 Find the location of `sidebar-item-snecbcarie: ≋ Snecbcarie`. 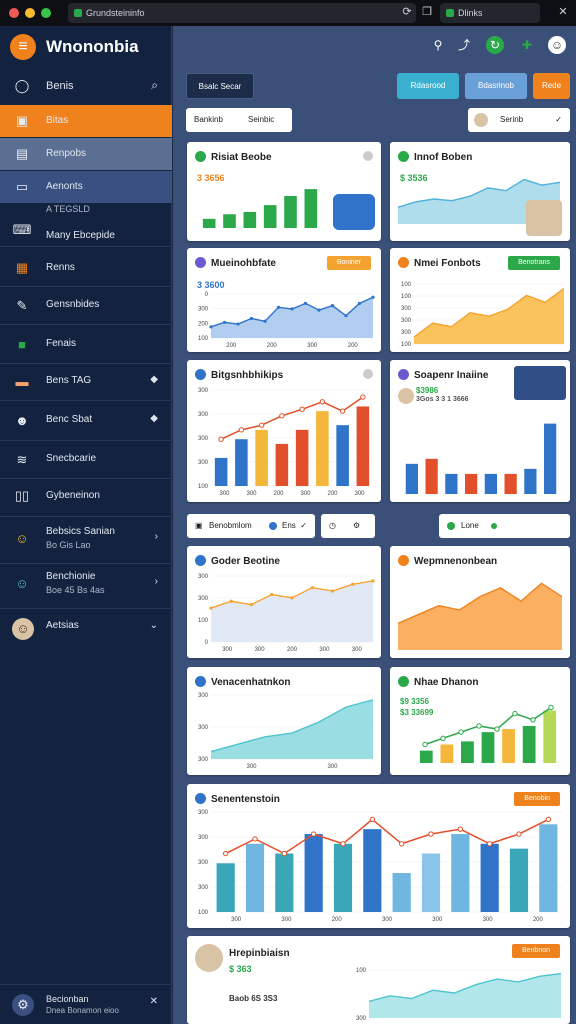

sidebar-item-snecbcarie: ≋ Snecbcarie is located at coordinates (86, 460).